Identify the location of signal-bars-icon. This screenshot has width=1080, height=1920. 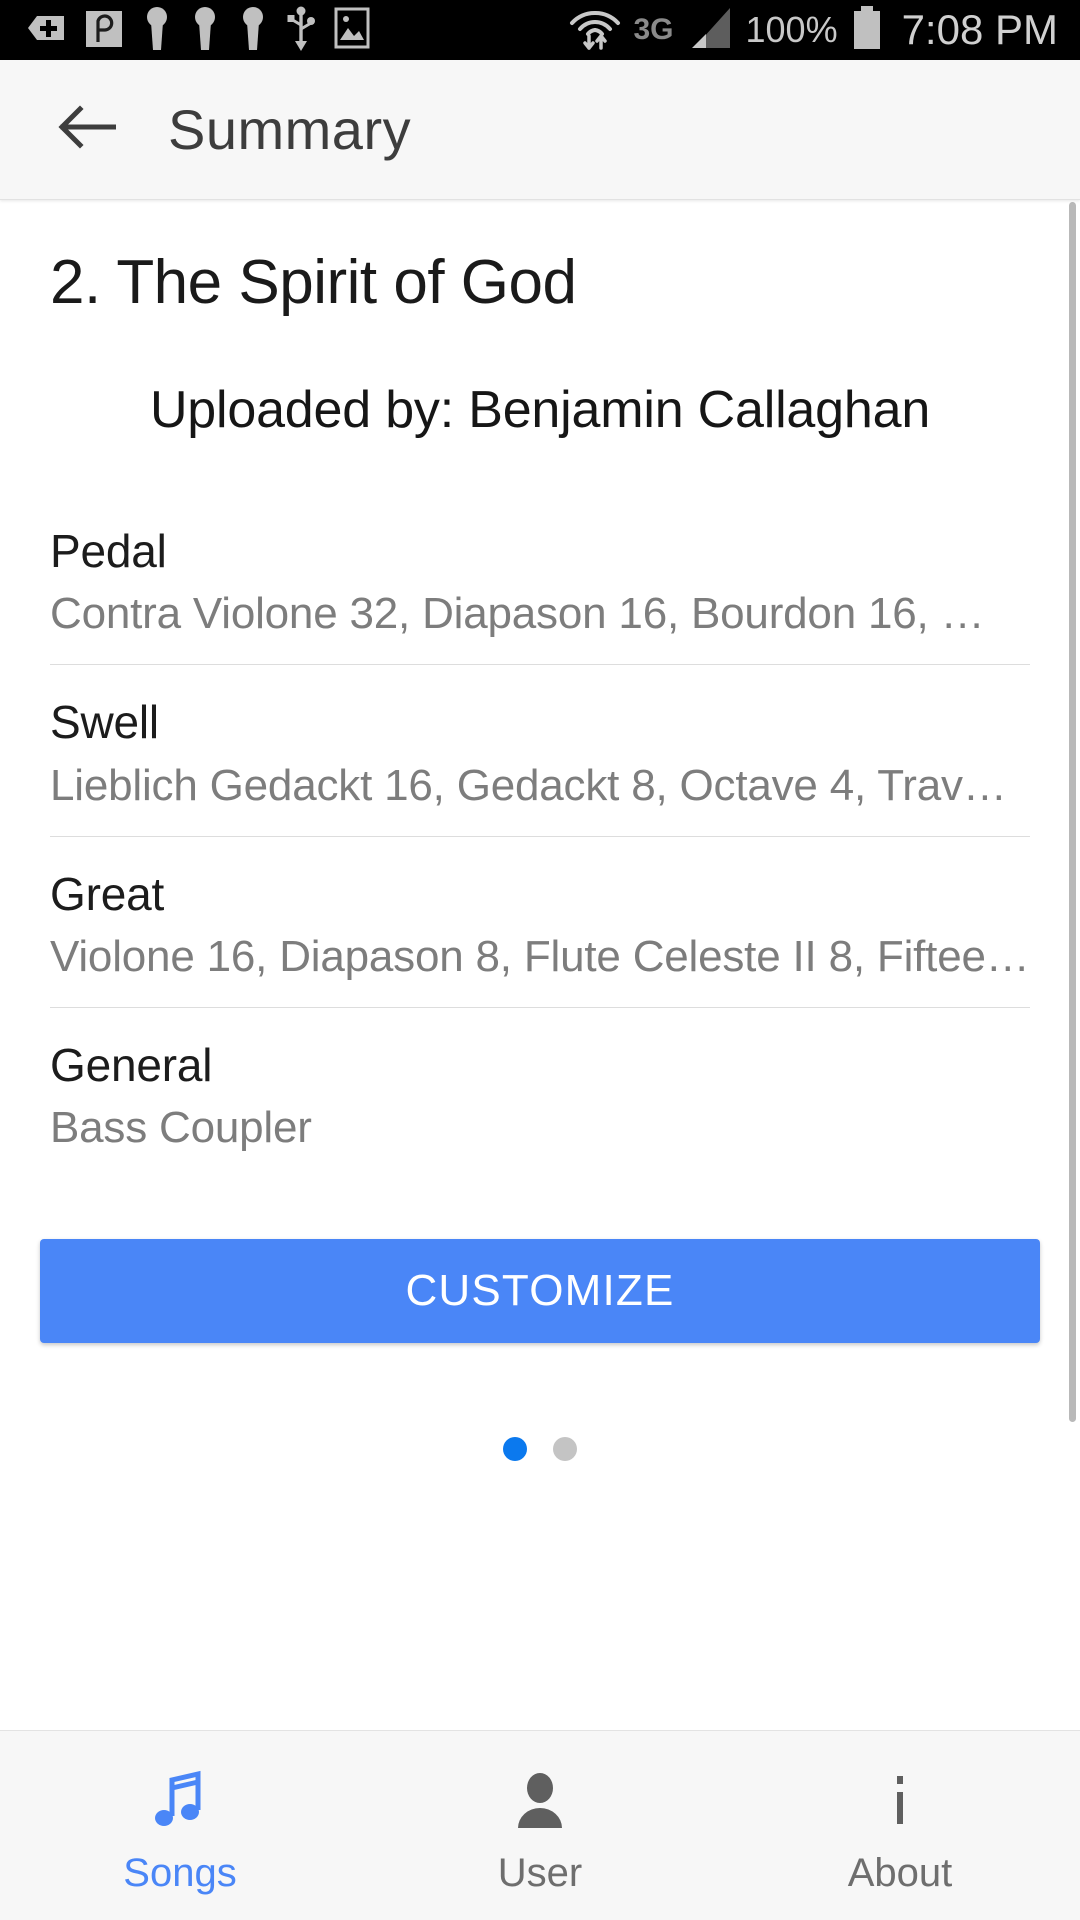
(710, 30).